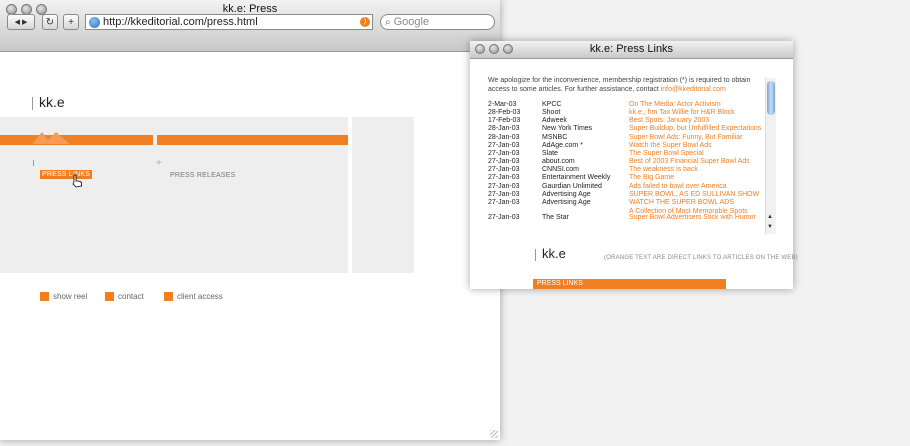 This screenshot has height=446, width=910. What do you see at coordinates (200, 296) in the screenshot?
I see `client-access-label: client access` at bounding box center [200, 296].